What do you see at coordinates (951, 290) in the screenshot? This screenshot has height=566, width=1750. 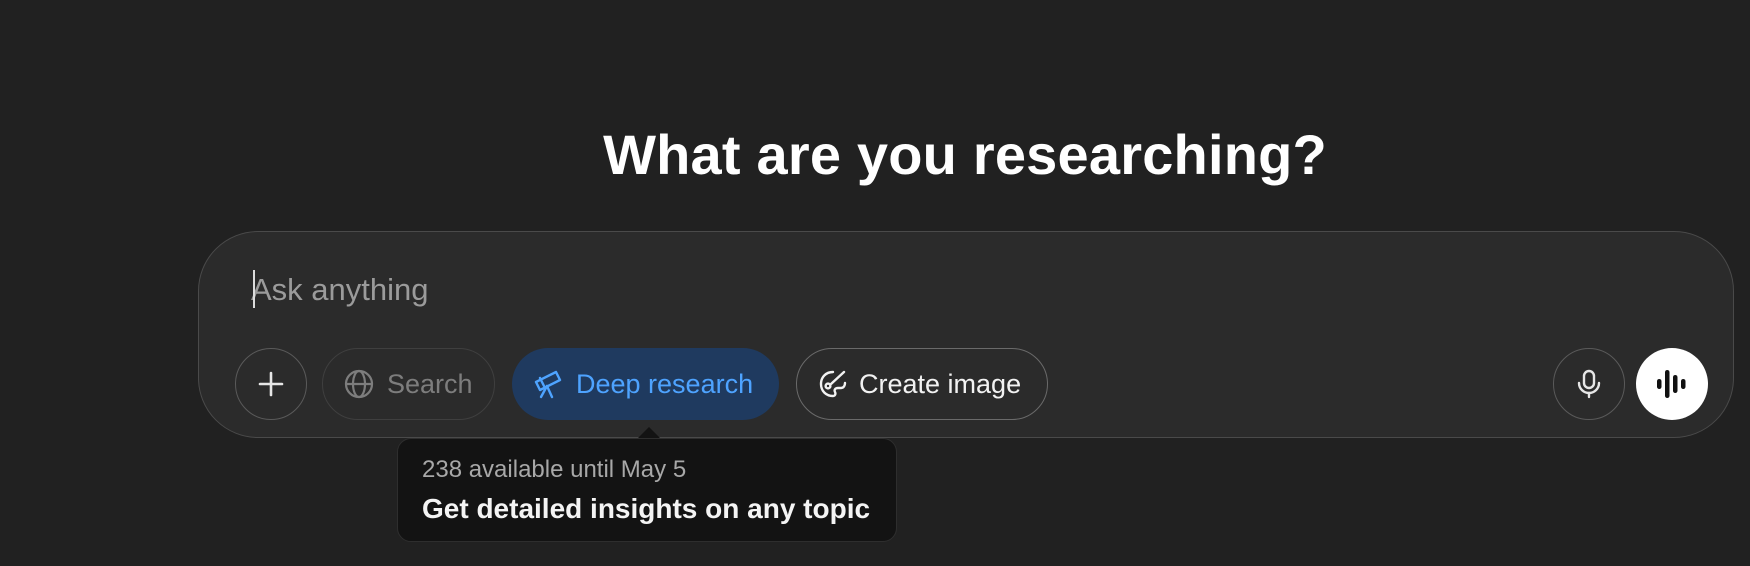 I see `prompt-input` at bounding box center [951, 290].